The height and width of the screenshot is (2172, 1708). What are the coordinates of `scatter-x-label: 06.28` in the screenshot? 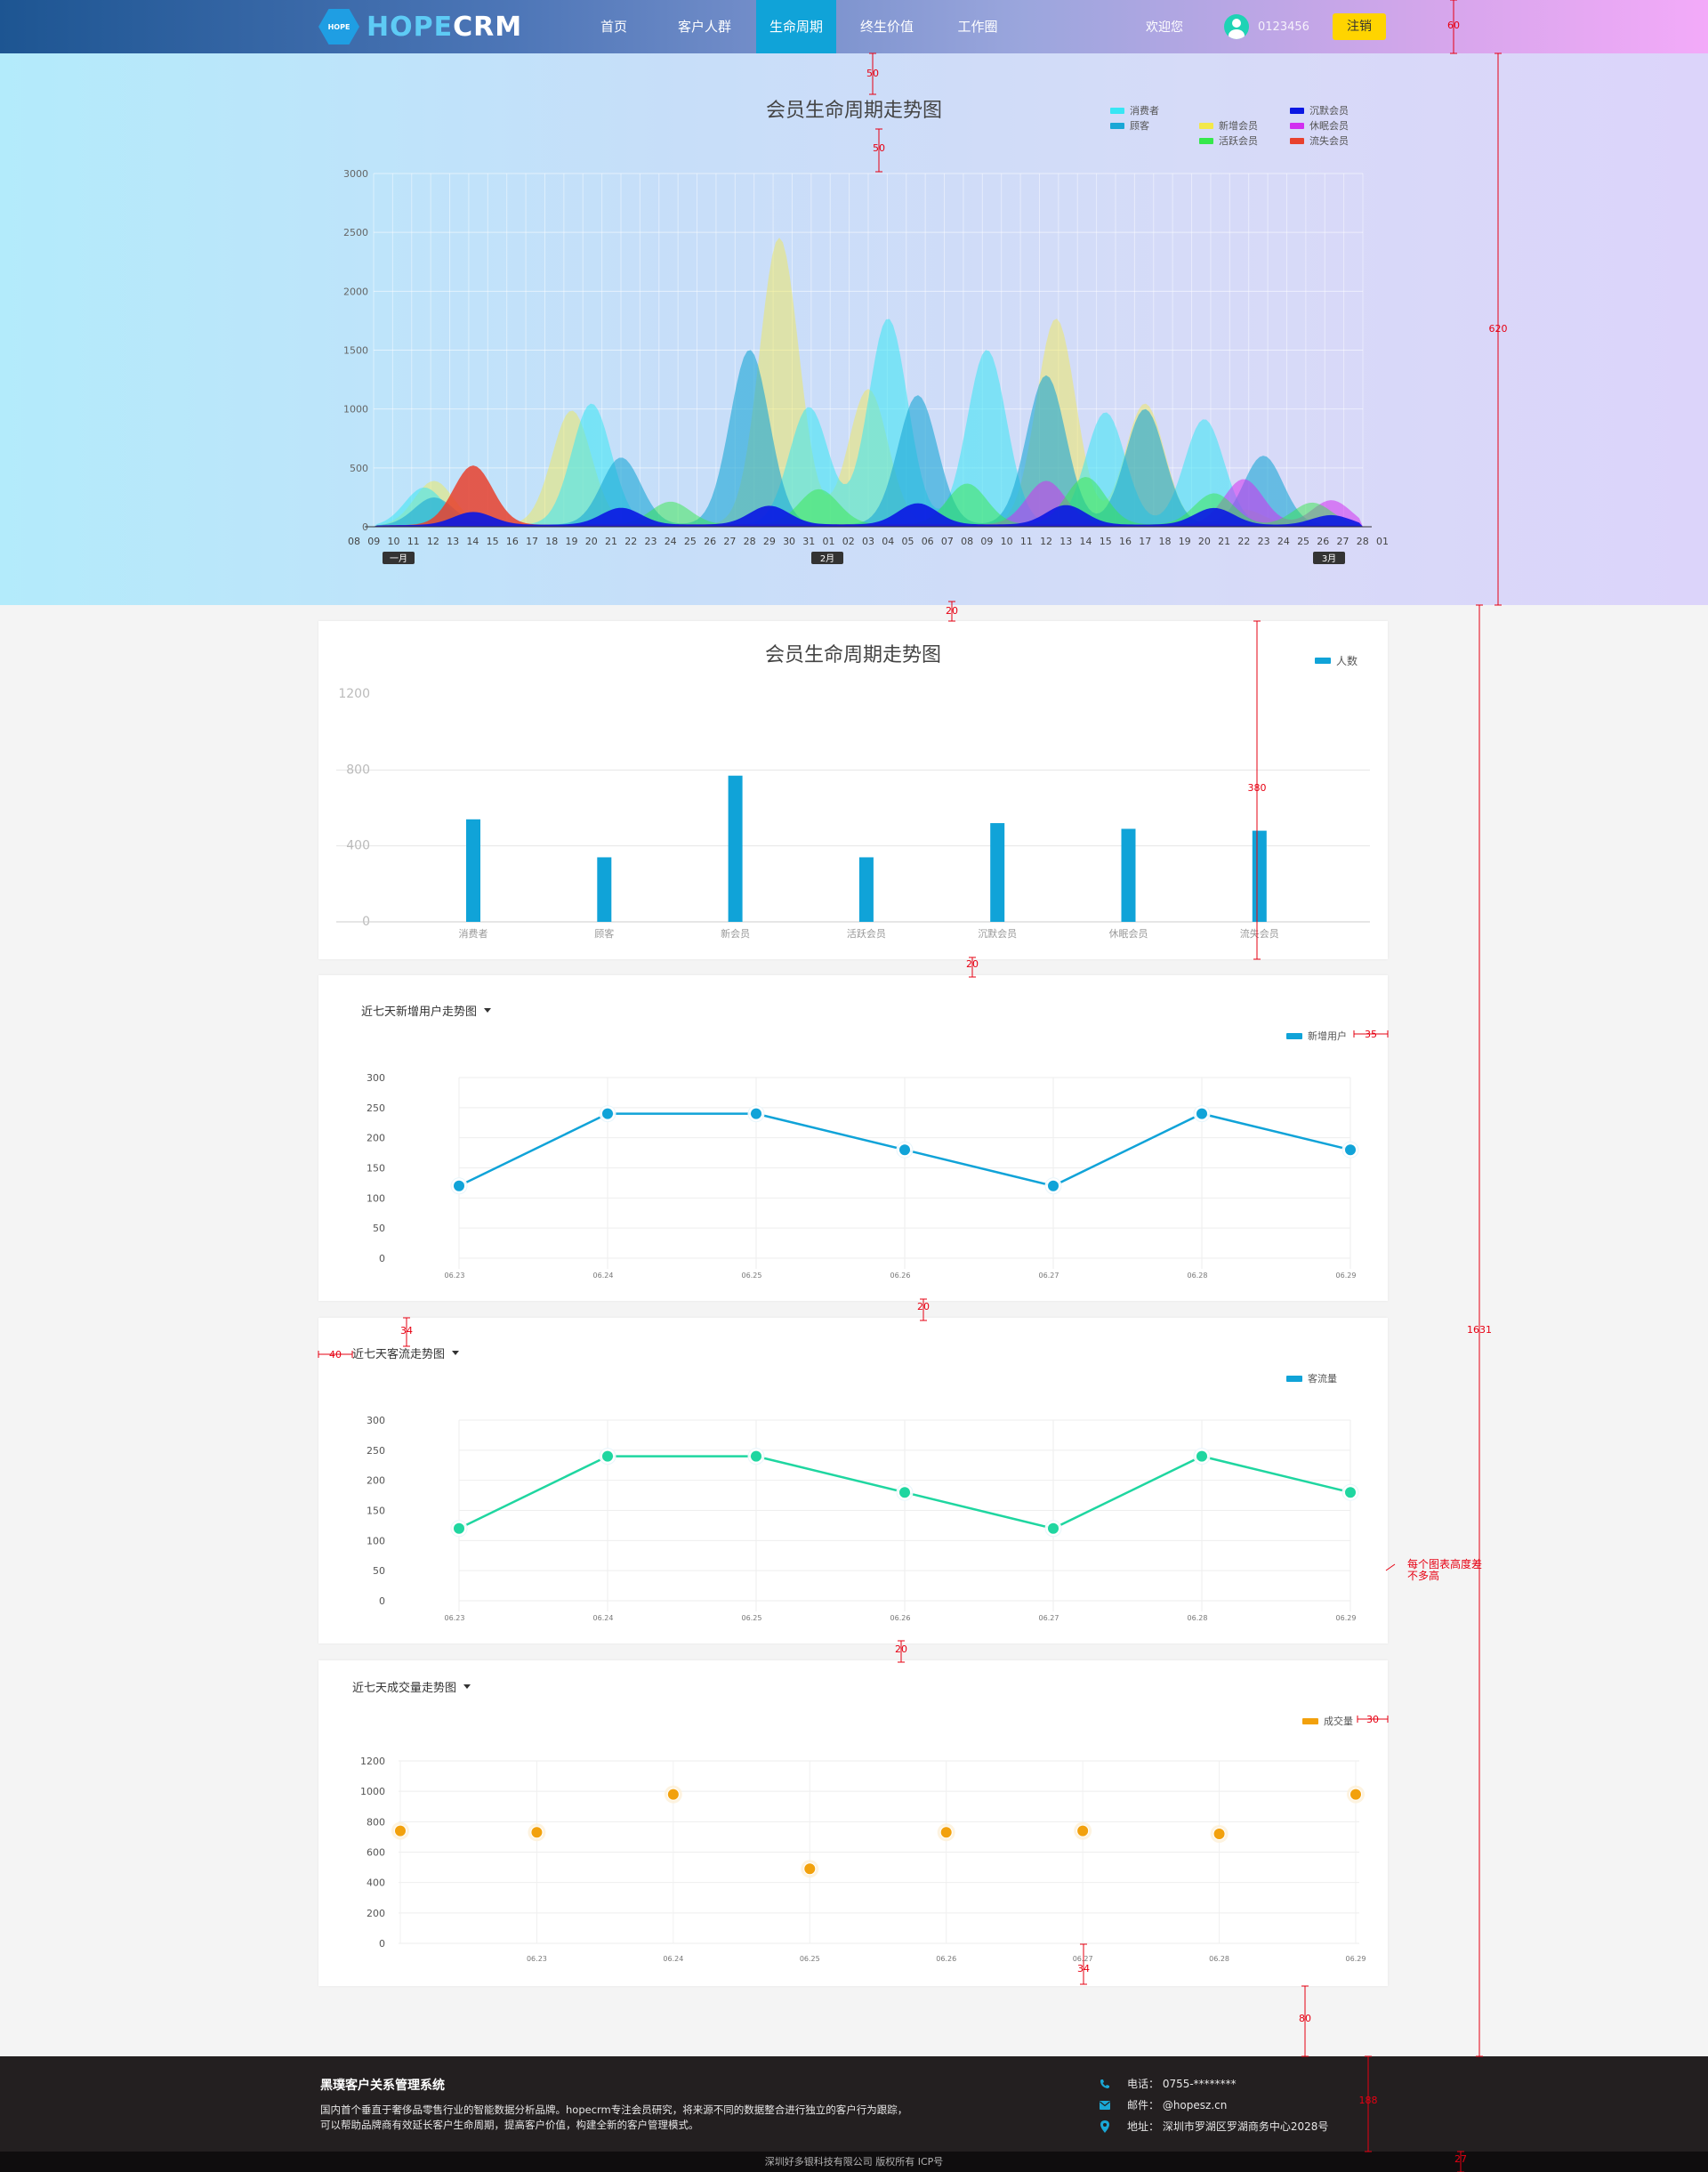 It's located at (1219, 1959).